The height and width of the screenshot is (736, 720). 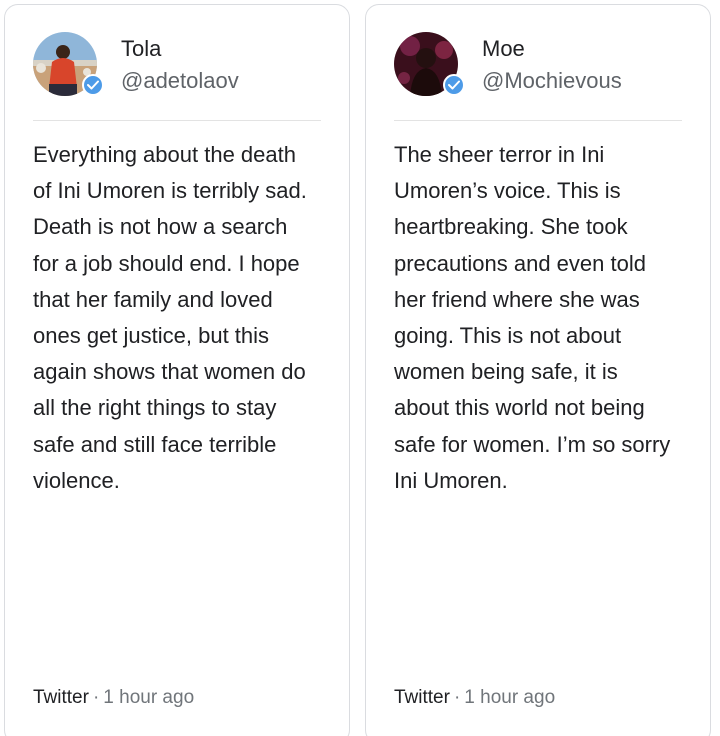 I want to click on tweet-line: again shows that women do, so click(x=169, y=372).